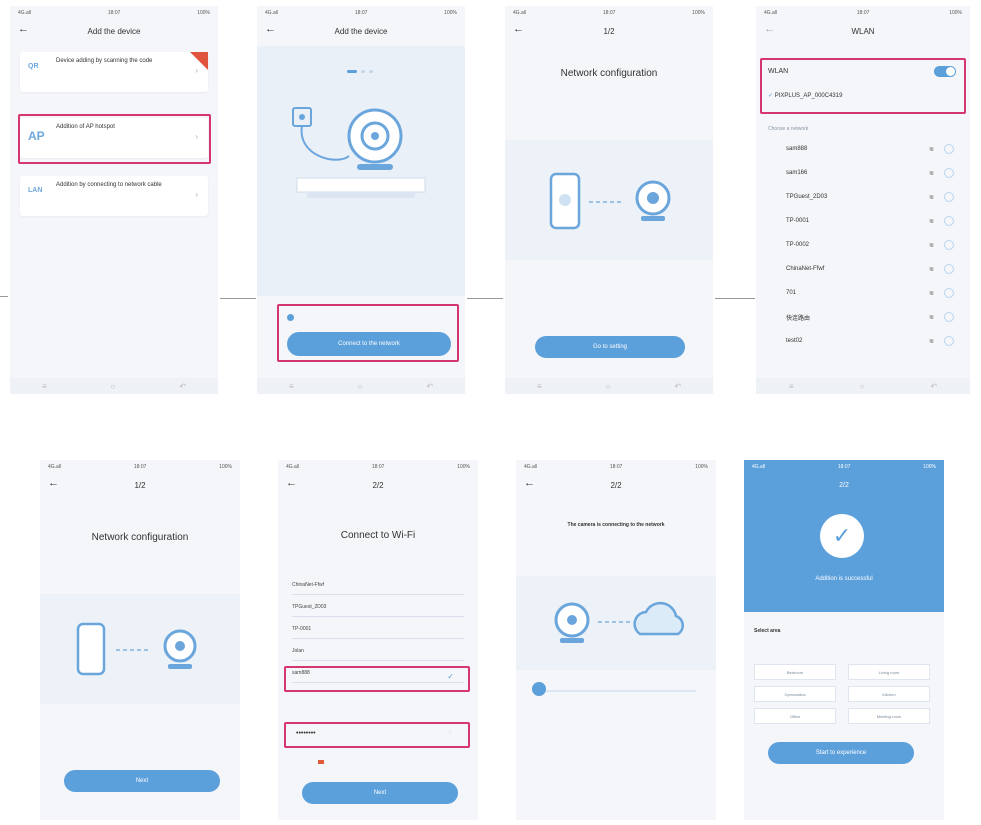 The image size is (981, 825). What do you see at coordinates (863, 149) in the screenshot?
I see `network-item: sam888 ≋` at bounding box center [863, 149].